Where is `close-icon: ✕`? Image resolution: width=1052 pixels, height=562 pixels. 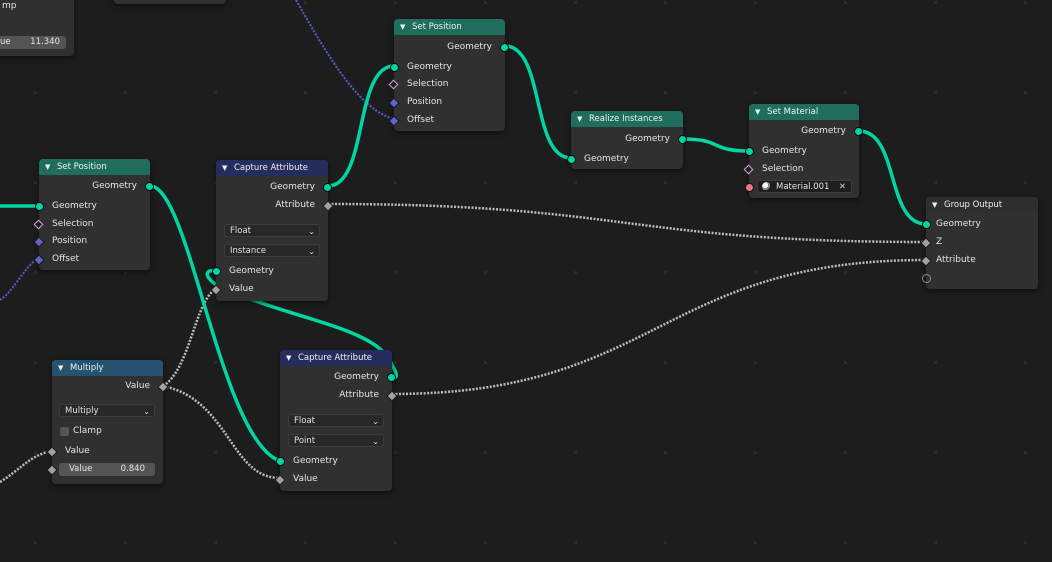
close-icon: ✕ is located at coordinates (842, 187).